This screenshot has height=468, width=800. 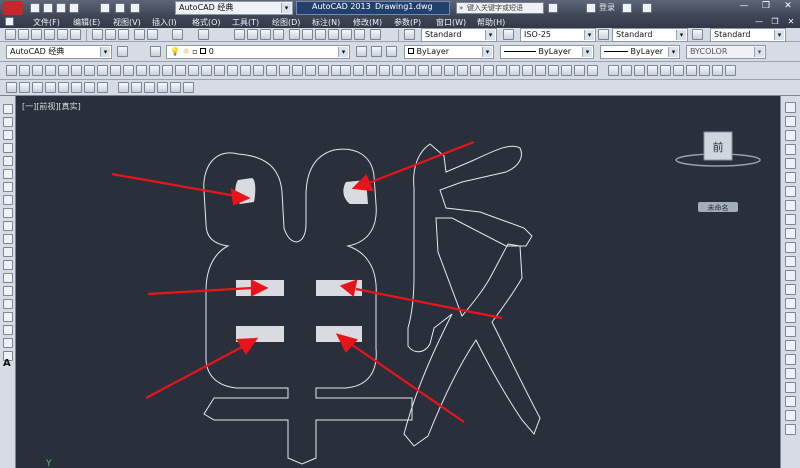 I want to click on dim-style-icon, so click(x=508, y=34).